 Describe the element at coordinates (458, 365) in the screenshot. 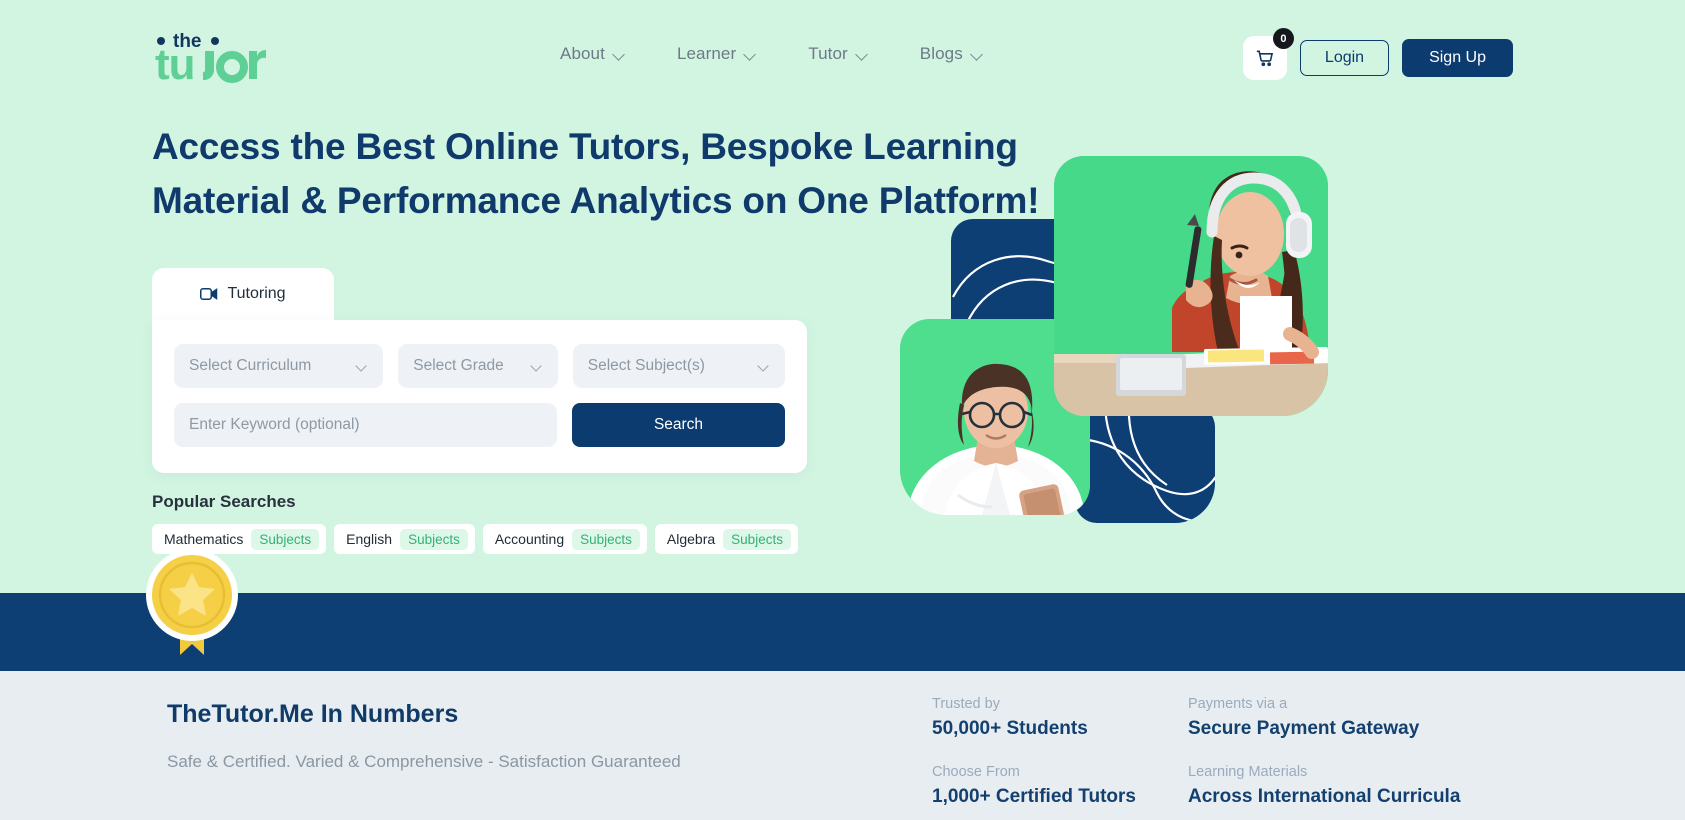

I see `grade-select-value: Select Grade` at that location.